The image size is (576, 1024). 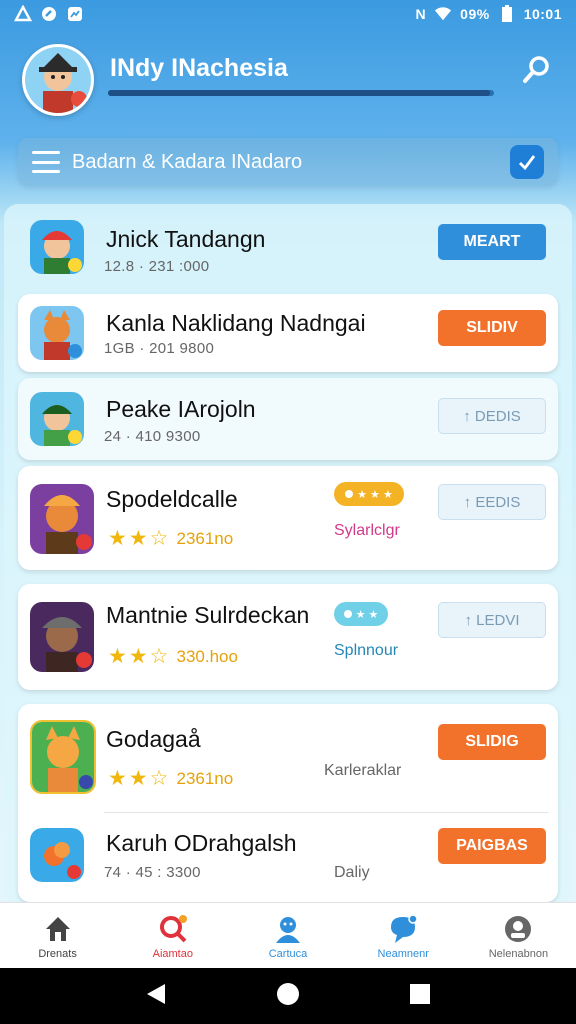 I want to click on profile-icon, so click(x=288, y=929).